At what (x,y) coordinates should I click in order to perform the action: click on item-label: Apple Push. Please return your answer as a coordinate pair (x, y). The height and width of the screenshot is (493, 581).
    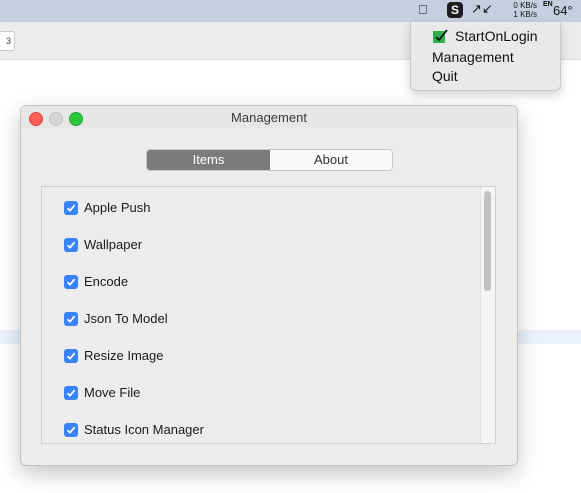
    Looking at the image, I should click on (117, 207).